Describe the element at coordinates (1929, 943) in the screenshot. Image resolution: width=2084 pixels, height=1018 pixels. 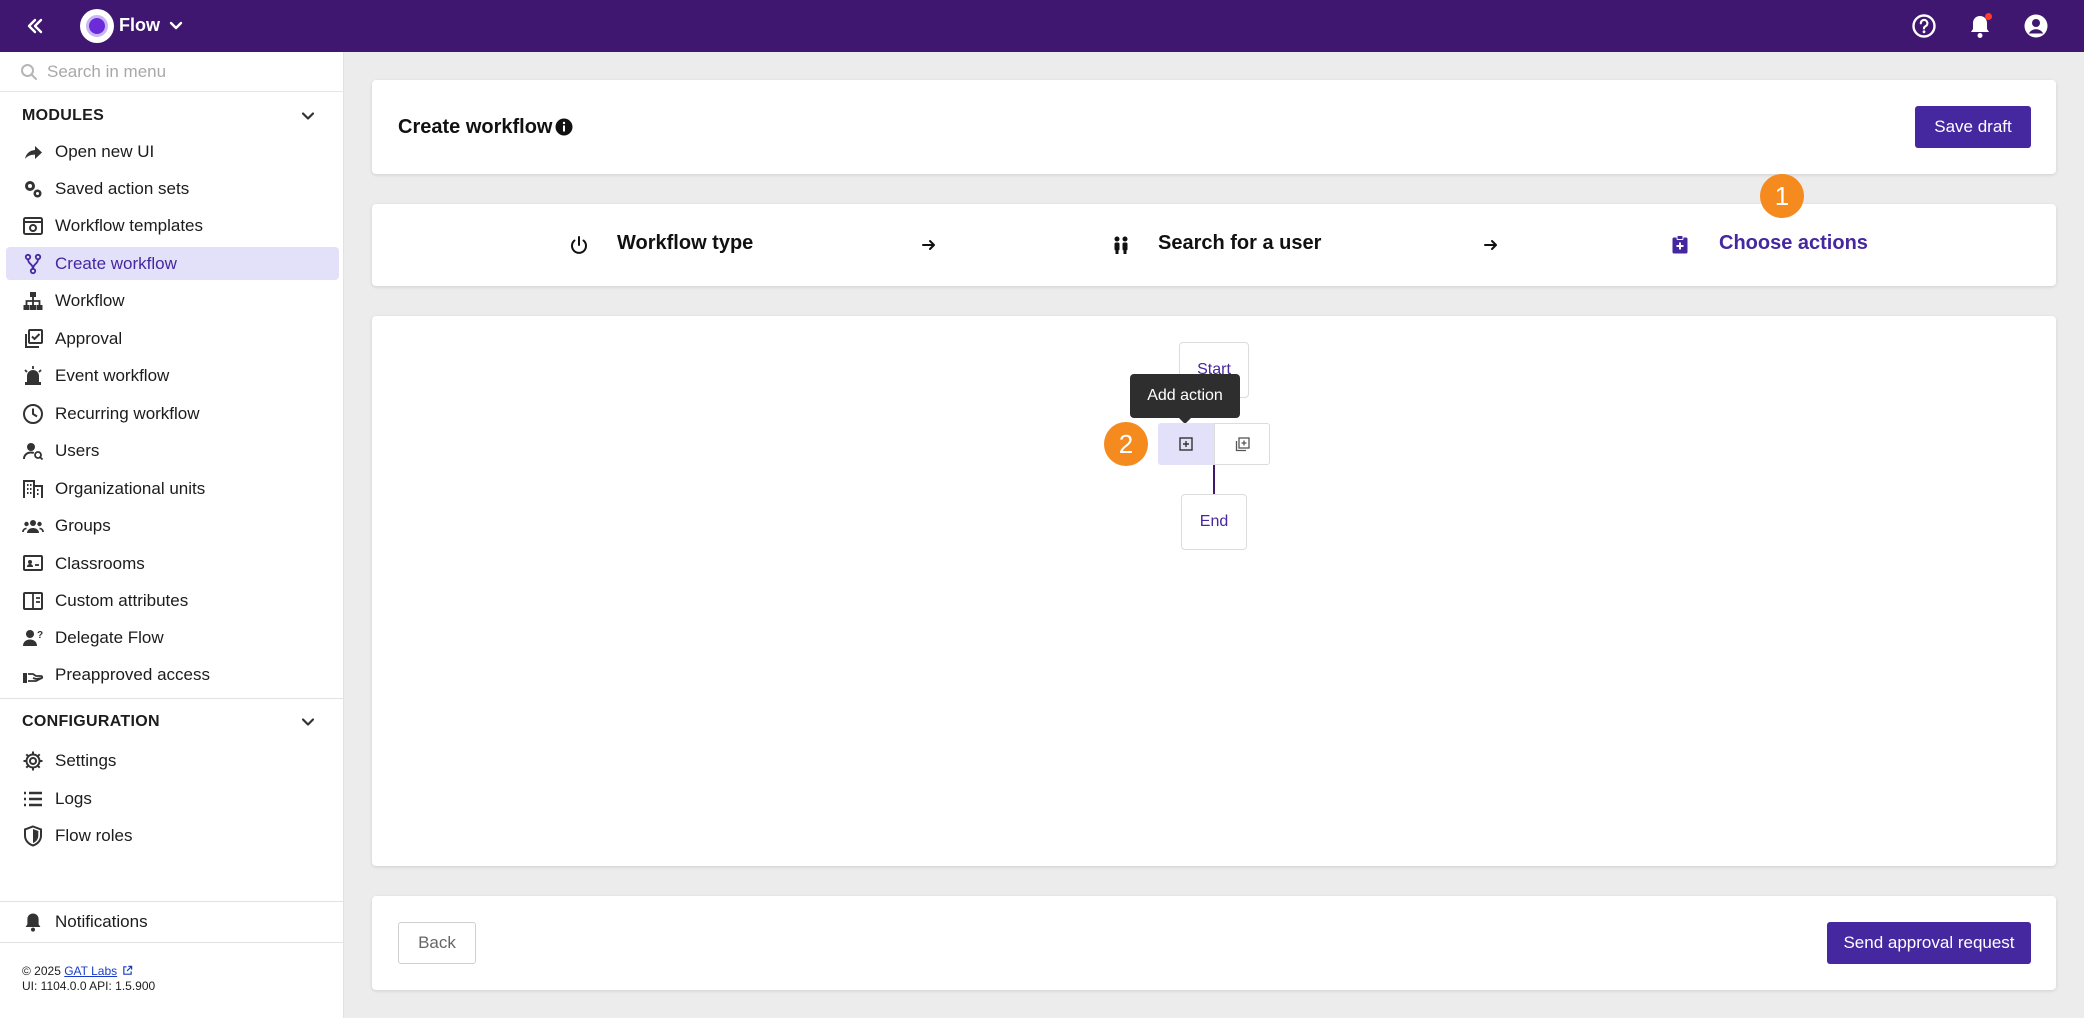
I see `send-approval-request-button: Send approval request` at that location.